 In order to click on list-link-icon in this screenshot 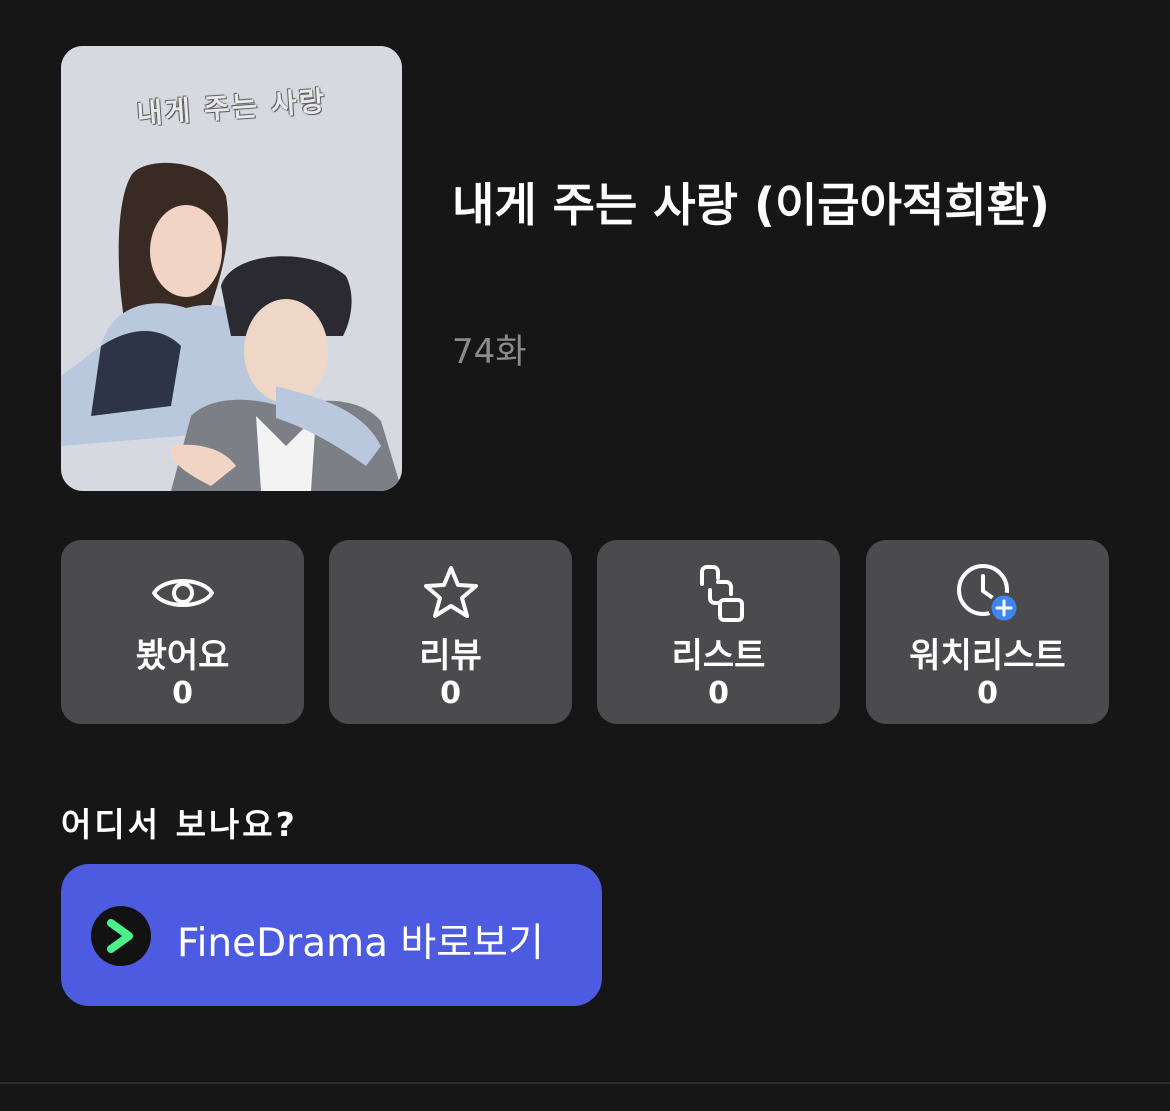, I will do `click(721, 593)`.